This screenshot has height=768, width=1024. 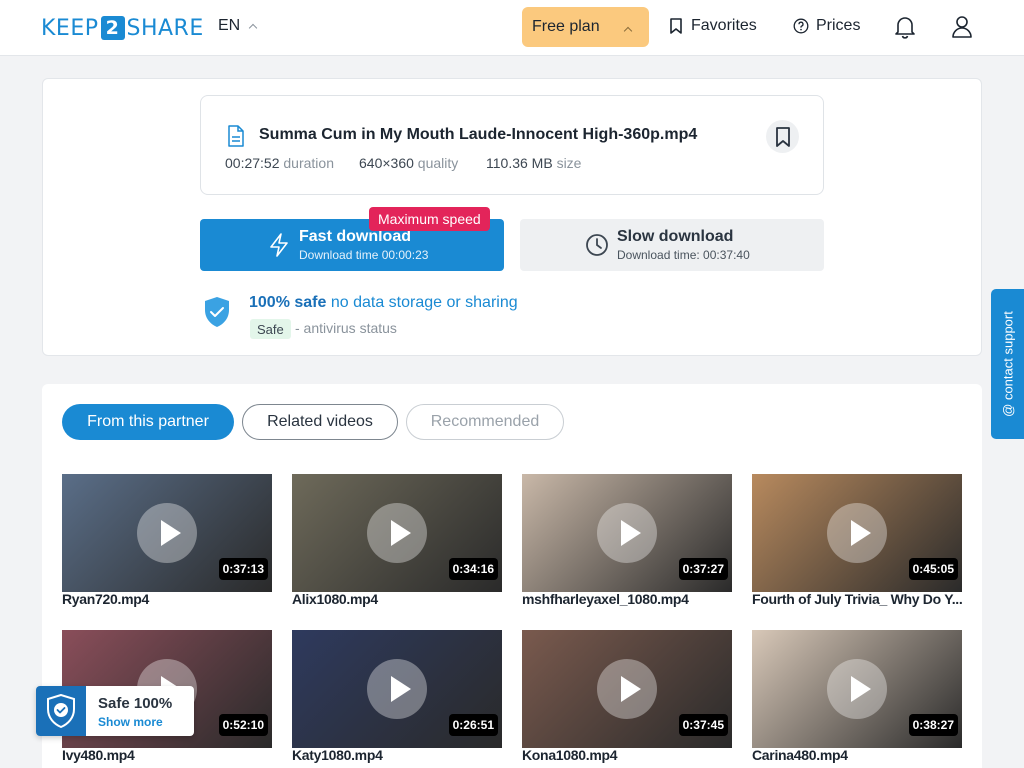 I want to click on favorites-link: Favorites, so click(x=713, y=26).